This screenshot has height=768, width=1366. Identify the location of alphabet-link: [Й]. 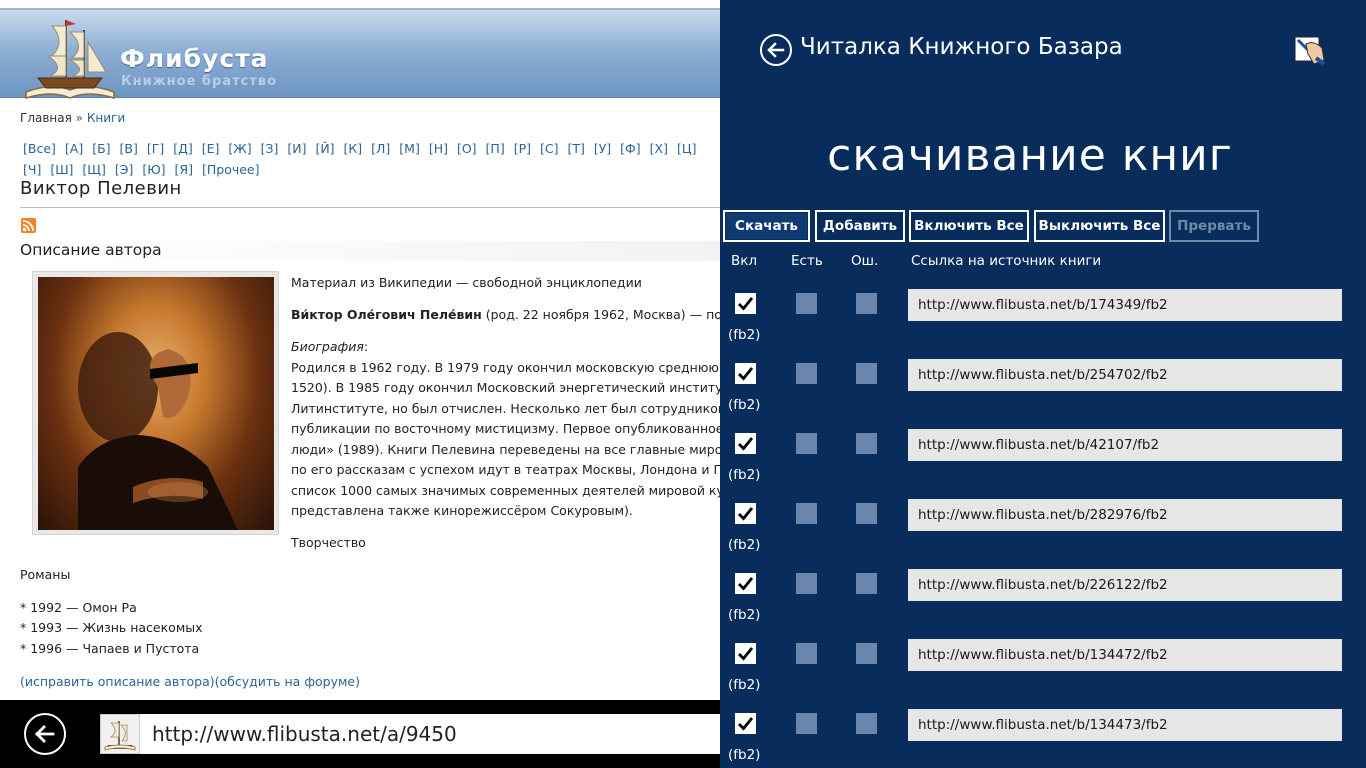
(324, 148).